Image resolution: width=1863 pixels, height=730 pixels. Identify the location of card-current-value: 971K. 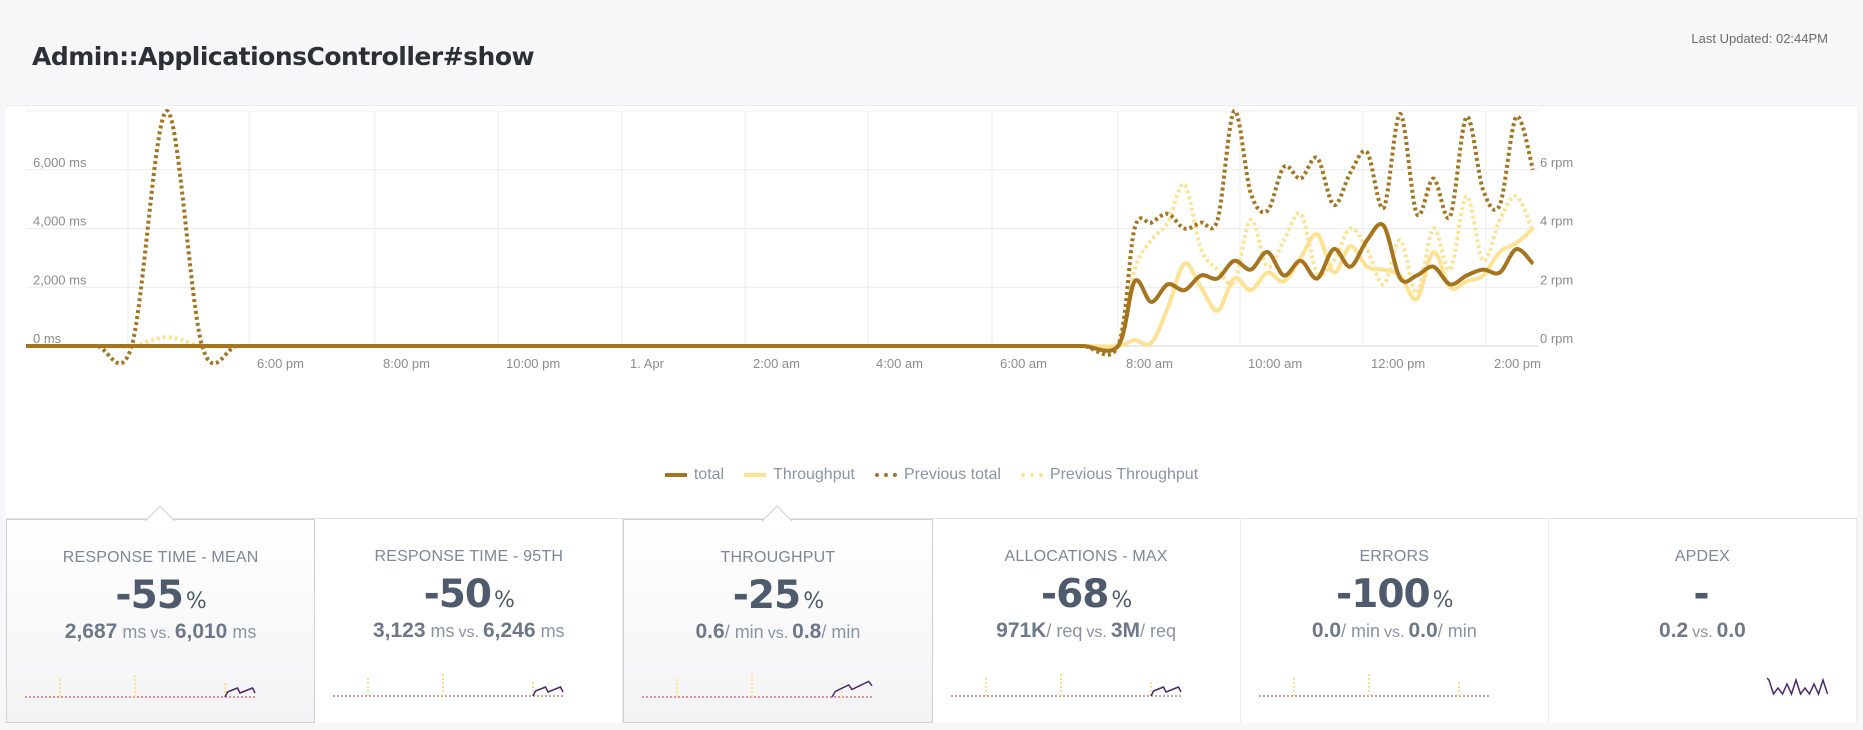
(1021, 630).